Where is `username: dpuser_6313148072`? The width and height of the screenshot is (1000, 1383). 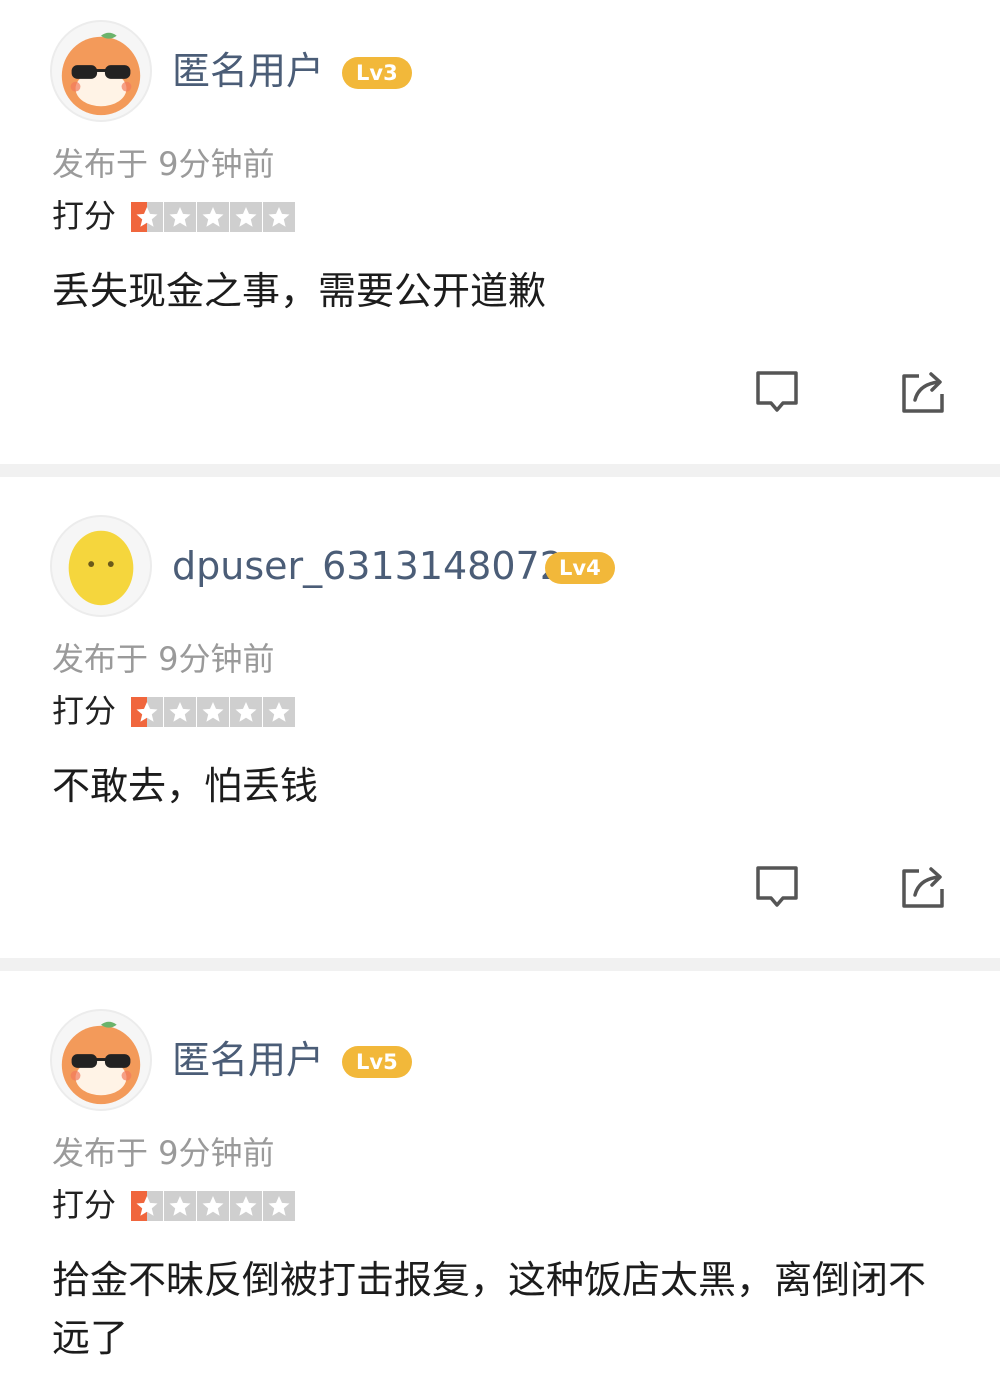 username: dpuser_6313148072 is located at coordinates (368, 566).